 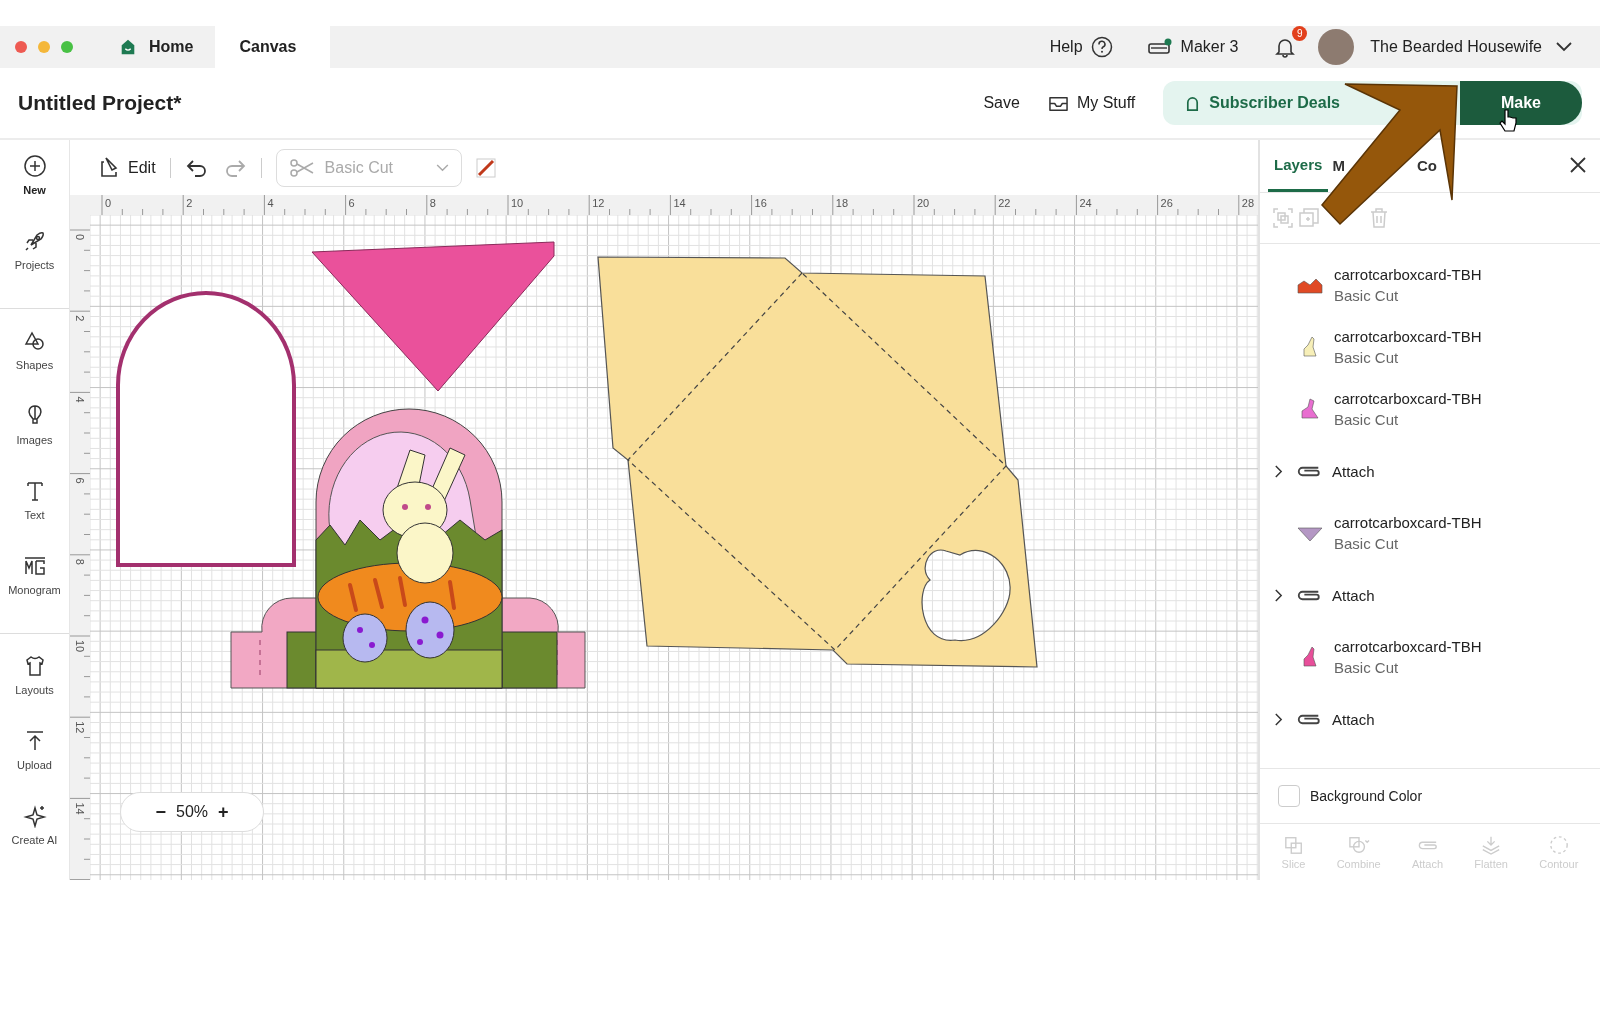 What do you see at coordinates (1004, 203) in the screenshot?
I see `ruler-number: 22` at bounding box center [1004, 203].